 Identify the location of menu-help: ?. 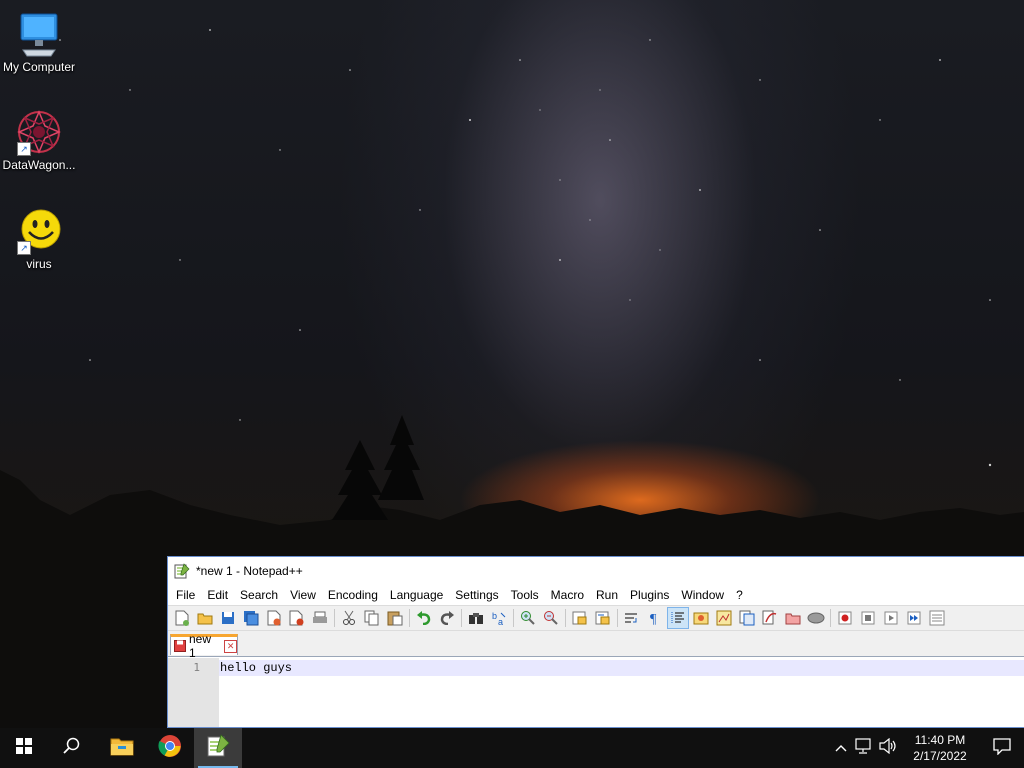
(739, 595).